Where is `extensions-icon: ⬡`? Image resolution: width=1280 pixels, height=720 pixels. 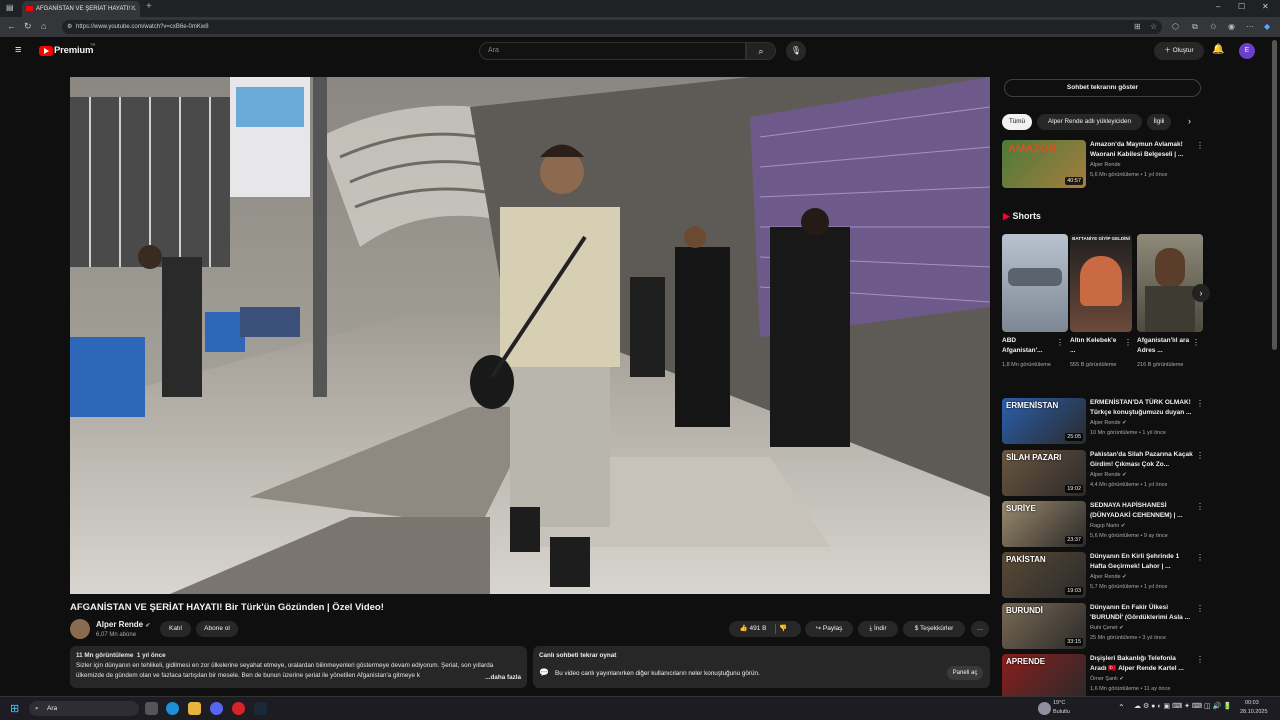 extensions-icon: ⬡ is located at coordinates (1175, 26).